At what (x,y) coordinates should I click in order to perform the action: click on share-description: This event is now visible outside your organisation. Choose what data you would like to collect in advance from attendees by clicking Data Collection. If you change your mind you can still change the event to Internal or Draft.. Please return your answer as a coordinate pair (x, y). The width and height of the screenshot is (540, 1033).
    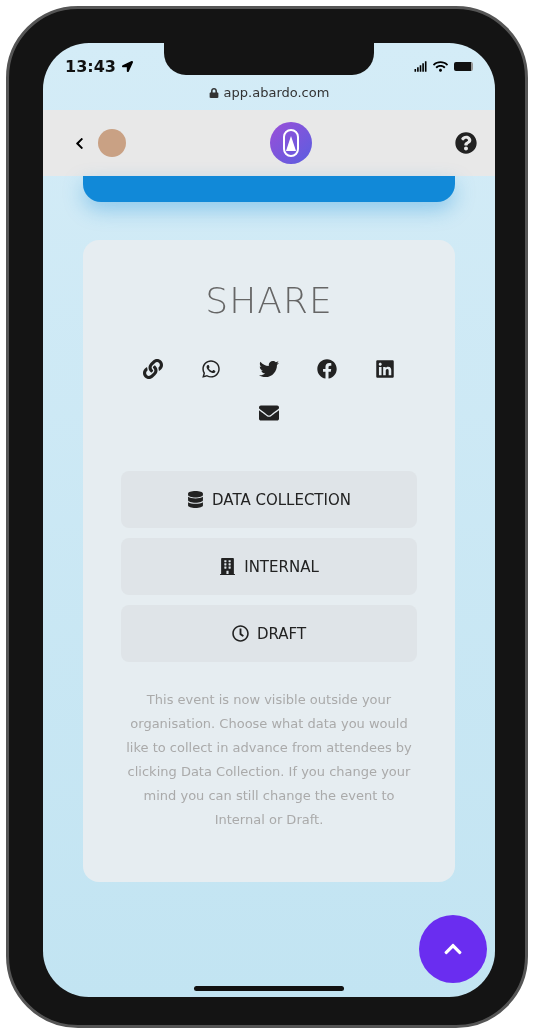
    Looking at the image, I should click on (269, 760).